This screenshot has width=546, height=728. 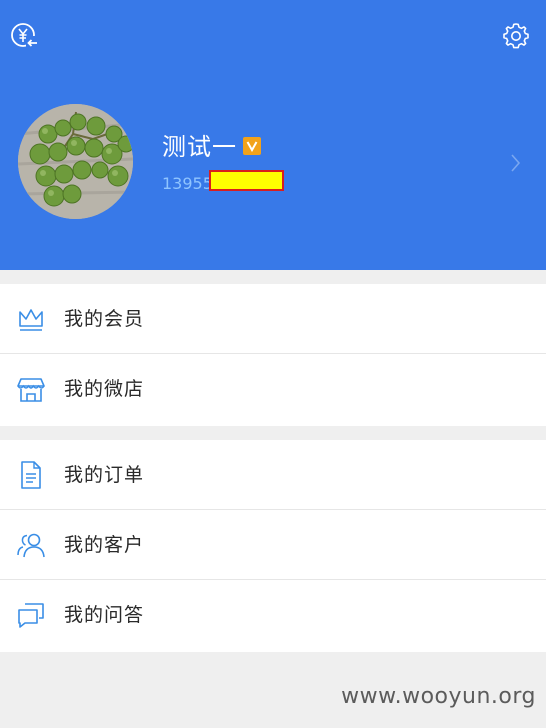 What do you see at coordinates (31, 320) in the screenshot?
I see `crown-icon` at bounding box center [31, 320].